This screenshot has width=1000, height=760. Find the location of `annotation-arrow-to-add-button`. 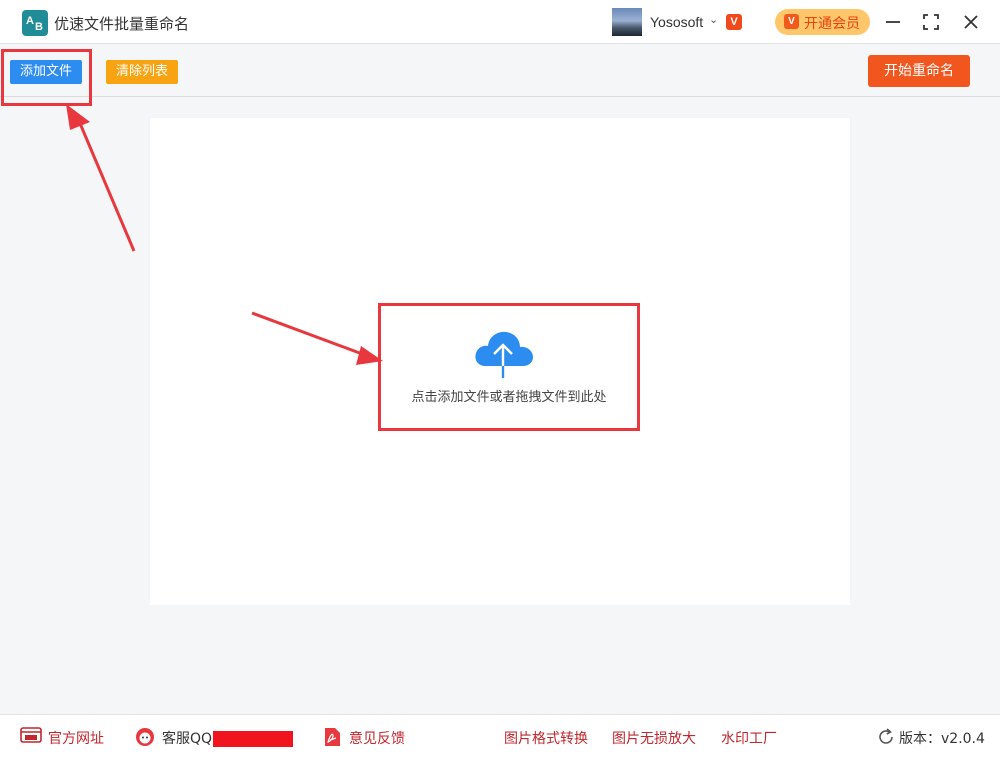

annotation-arrow-to-add-button is located at coordinates (101, 178).